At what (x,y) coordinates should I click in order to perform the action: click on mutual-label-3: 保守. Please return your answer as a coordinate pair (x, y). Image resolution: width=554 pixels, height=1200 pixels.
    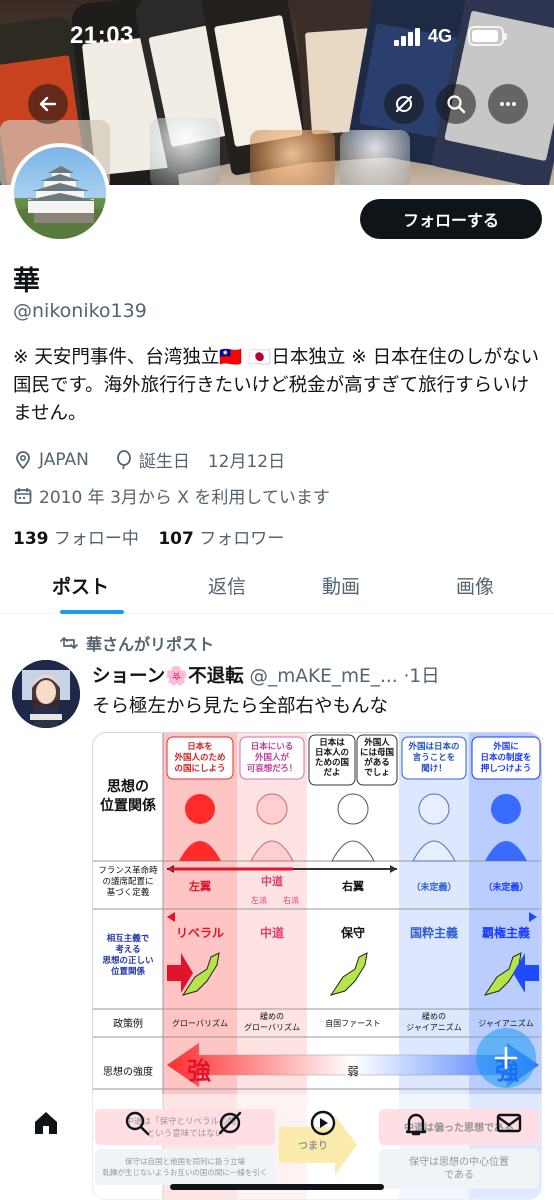
    Looking at the image, I should click on (352, 932).